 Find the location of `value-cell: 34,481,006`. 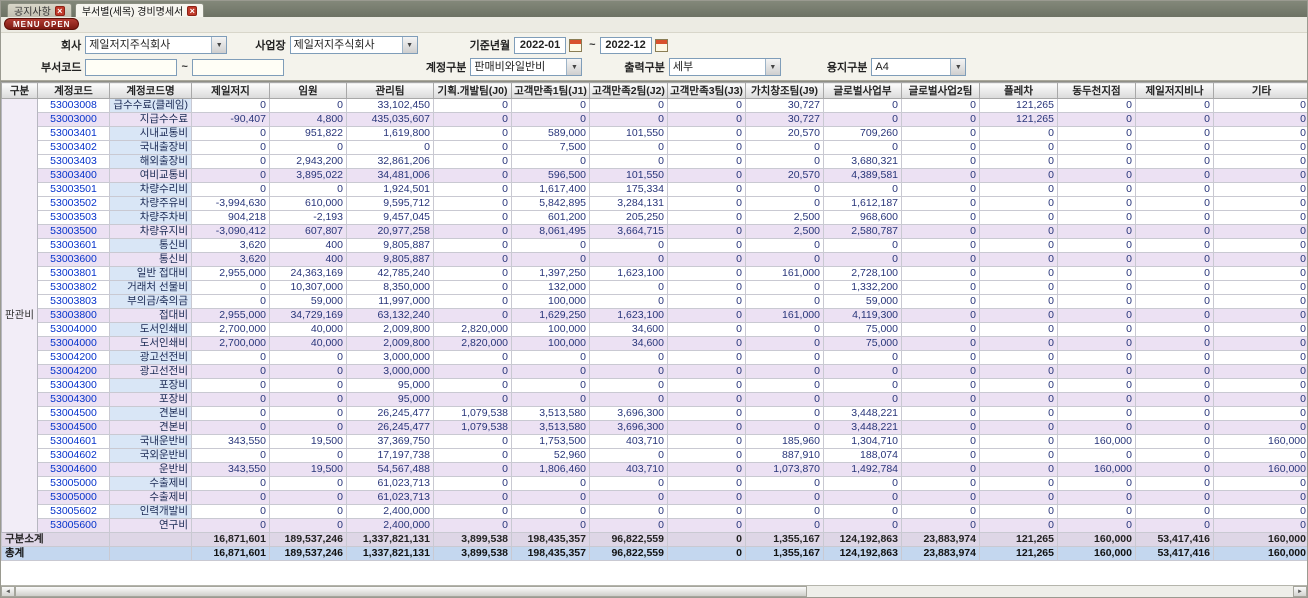

value-cell: 34,481,006 is located at coordinates (390, 175).